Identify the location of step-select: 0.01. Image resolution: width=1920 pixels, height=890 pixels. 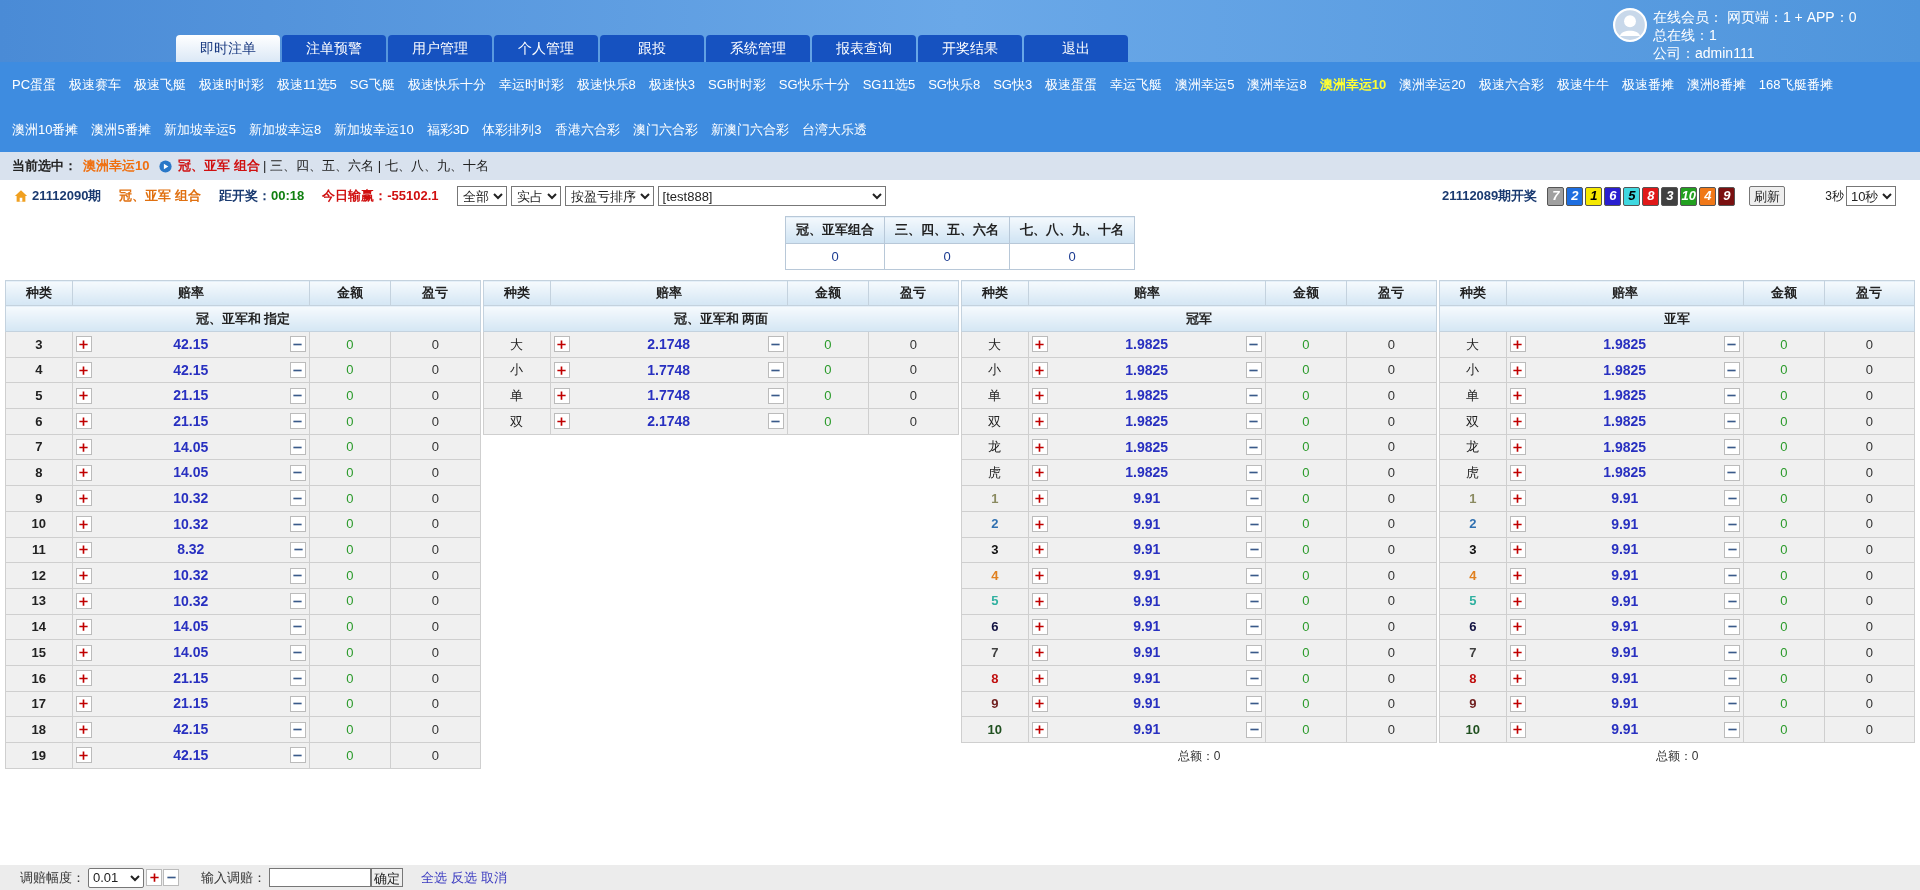
(116, 877).